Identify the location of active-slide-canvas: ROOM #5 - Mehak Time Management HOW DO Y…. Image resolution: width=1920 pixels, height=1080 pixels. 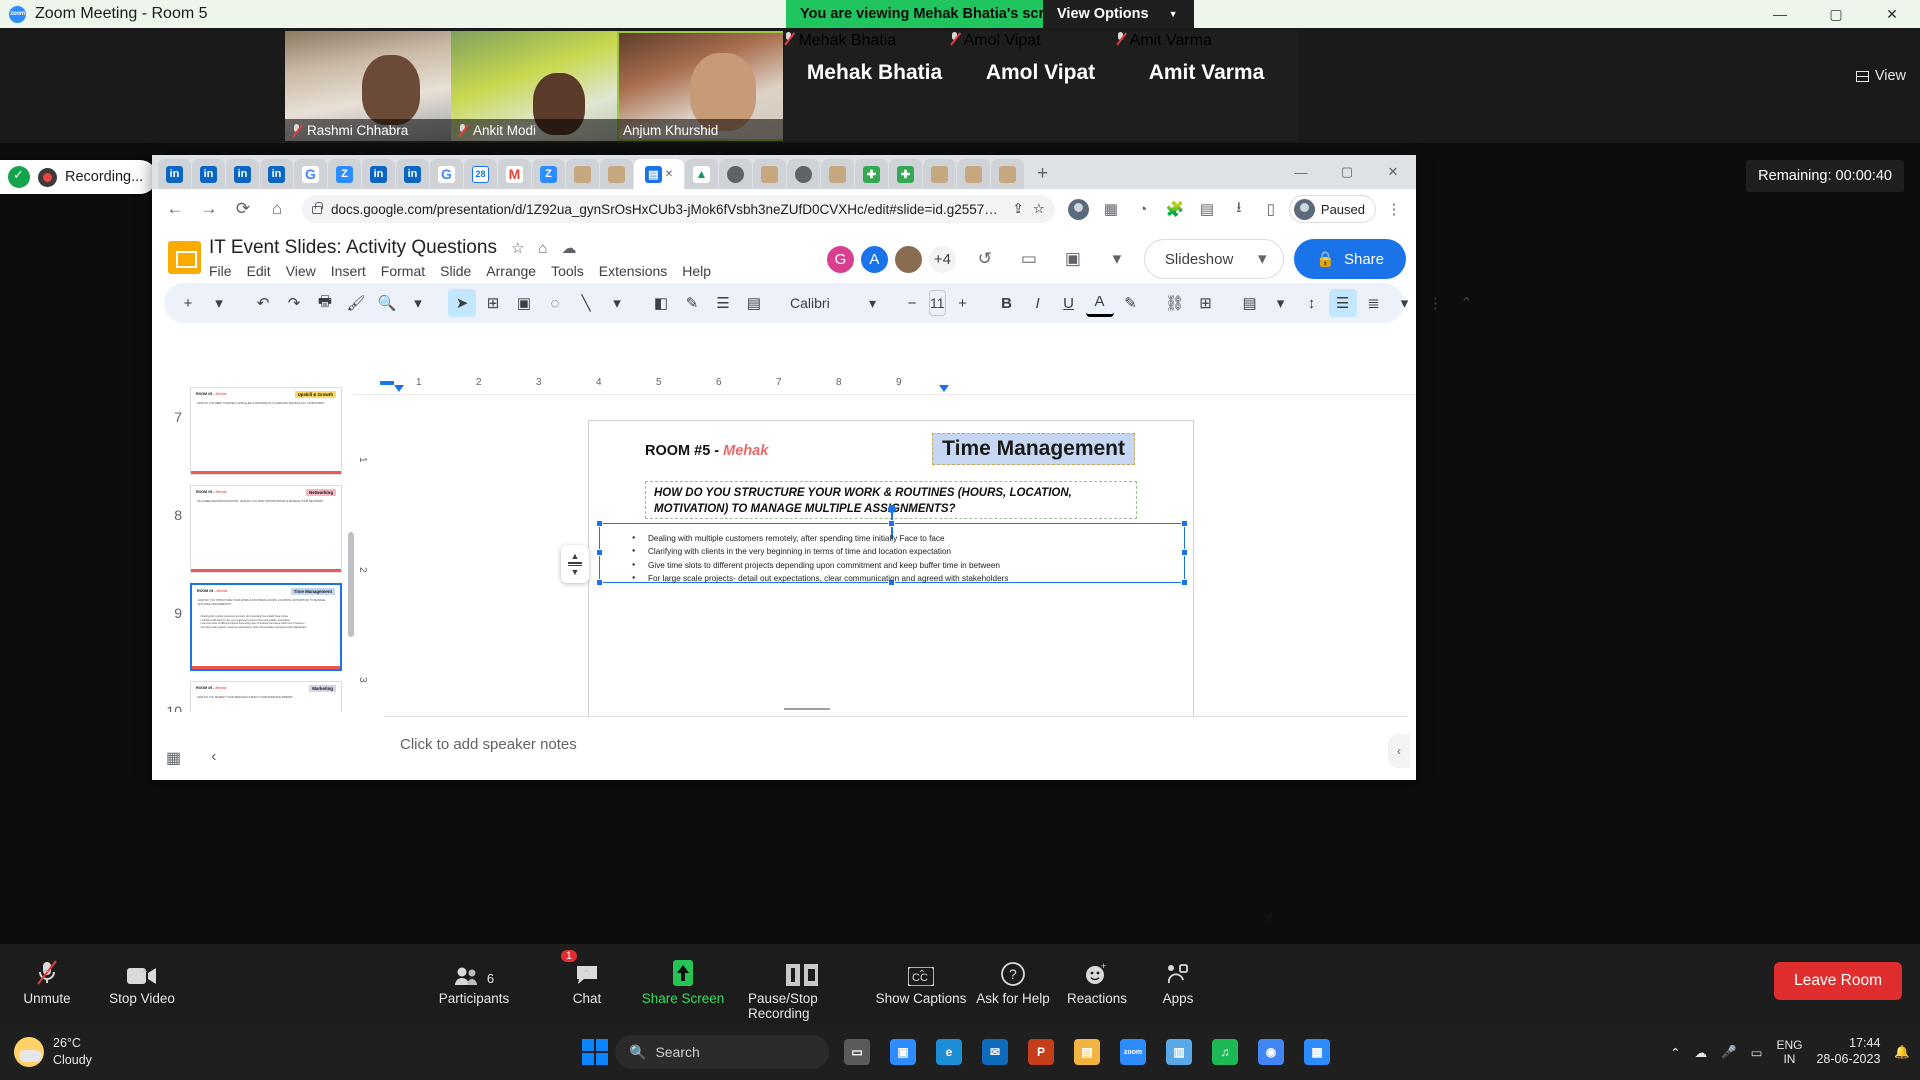
(877, 590).